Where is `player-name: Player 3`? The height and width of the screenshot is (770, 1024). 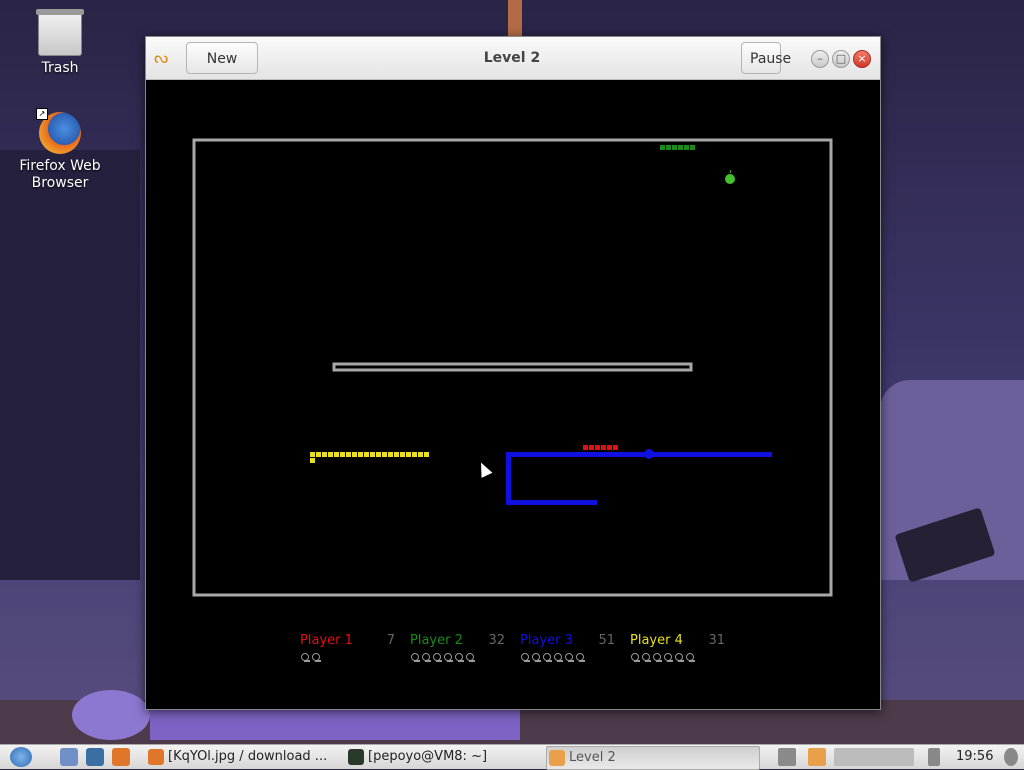
player-name: Player 3 is located at coordinates (546, 640).